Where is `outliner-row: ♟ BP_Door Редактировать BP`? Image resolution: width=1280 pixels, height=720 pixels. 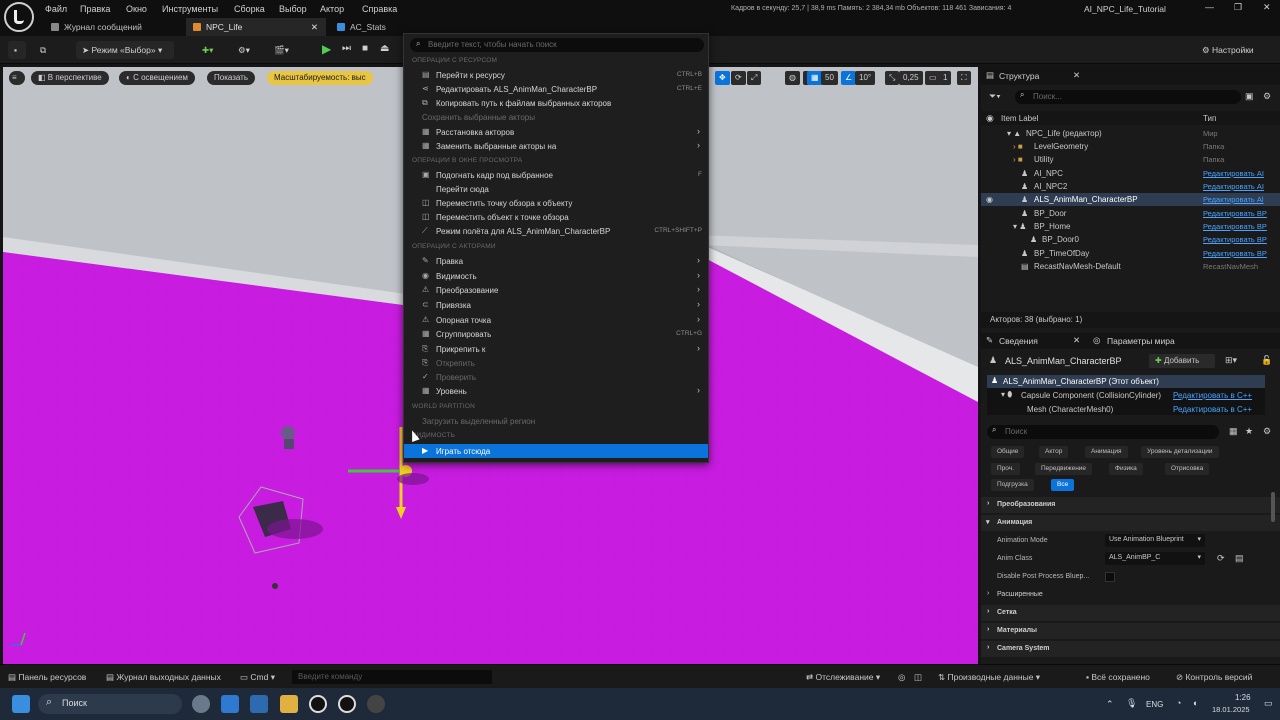 outliner-row: ♟ BP_Door Редактировать BP is located at coordinates (1130, 213).